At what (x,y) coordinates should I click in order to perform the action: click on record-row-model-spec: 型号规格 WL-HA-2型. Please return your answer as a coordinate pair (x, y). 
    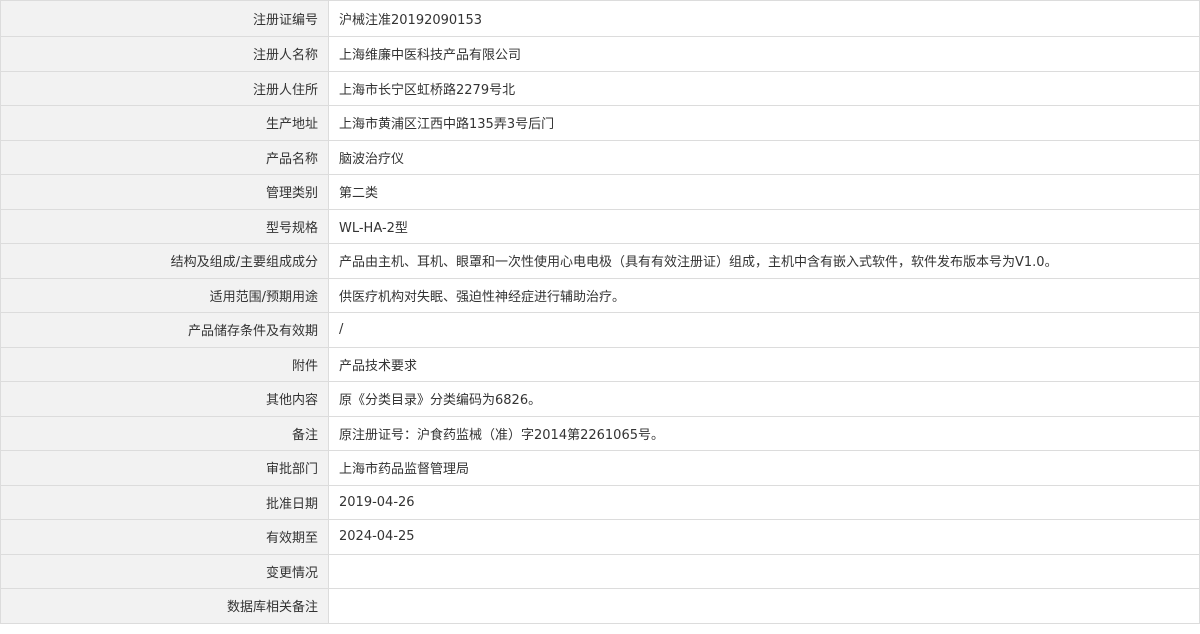
    Looking at the image, I should click on (600, 226).